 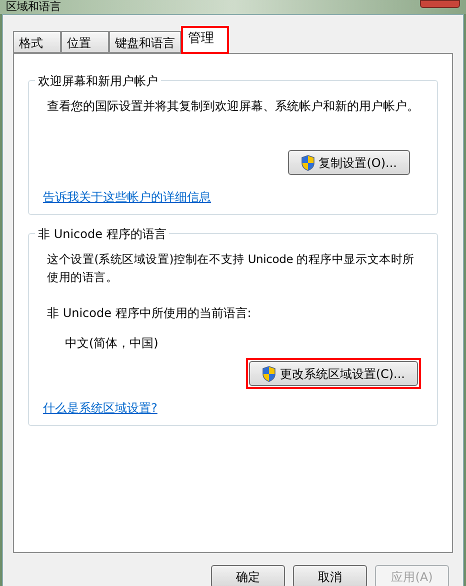 What do you see at coordinates (440, 4) in the screenshot?
I see `close-button` at bounding box center [440, 4].